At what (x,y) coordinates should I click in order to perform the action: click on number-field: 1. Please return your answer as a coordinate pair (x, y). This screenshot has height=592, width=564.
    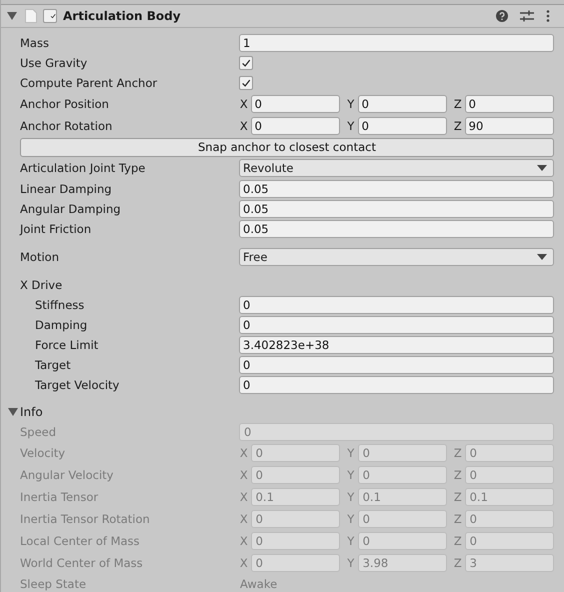
    Looking at the image, I should click on (396, 43).